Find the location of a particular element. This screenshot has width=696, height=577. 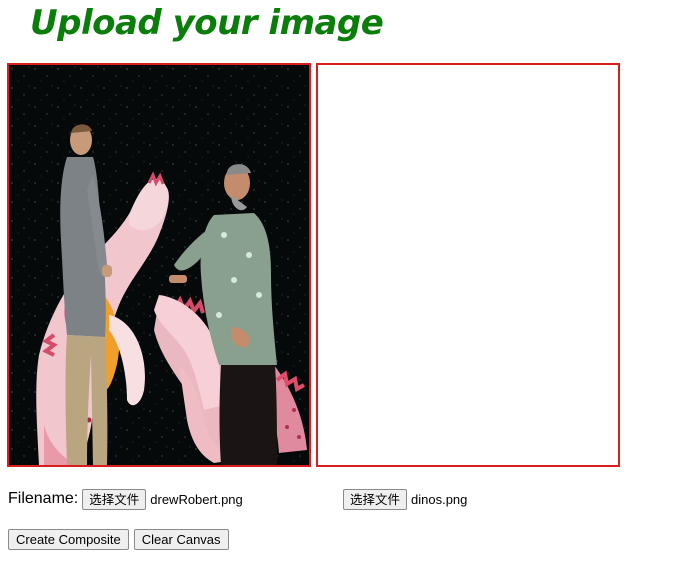

upload-row-primary: Filename: 选择文件 drewRobert.png is located at coordinates (125, 499).